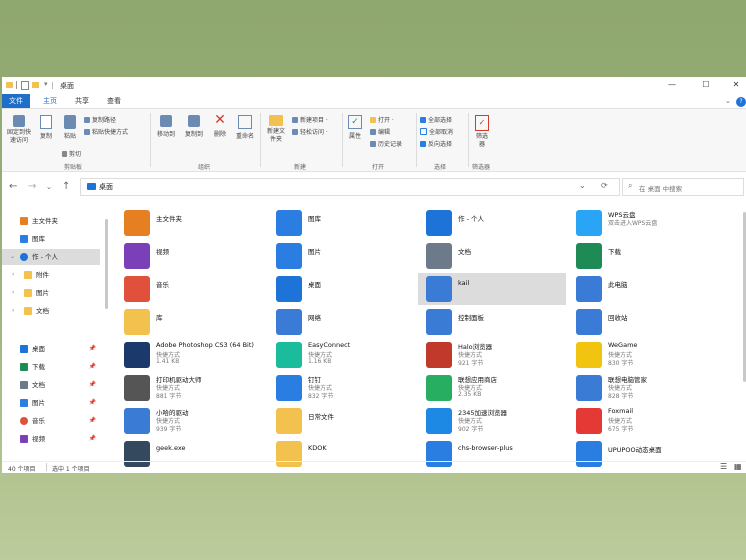 This screenshot has width=746, height=560. Describe the element at coordinates (342, 355) in the screenshot. I see `file-item: EasyConnect 快捷方式 1.16 KB` at that location.